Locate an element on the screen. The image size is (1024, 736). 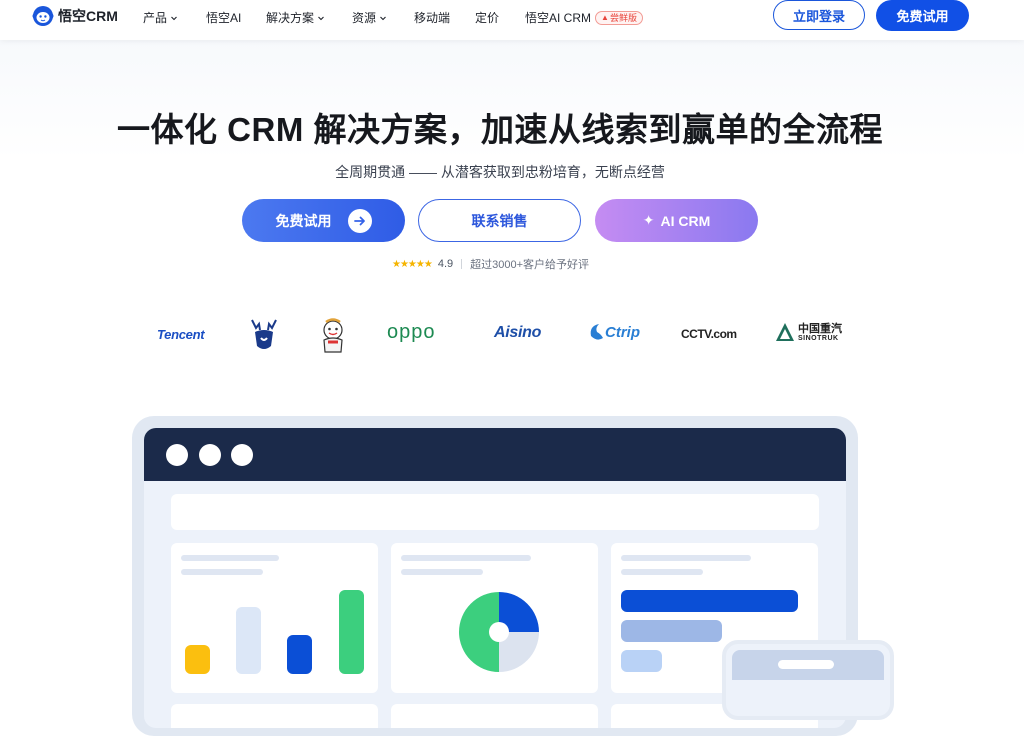
logo-oppo: oppo is located at coordinates (411, 332).